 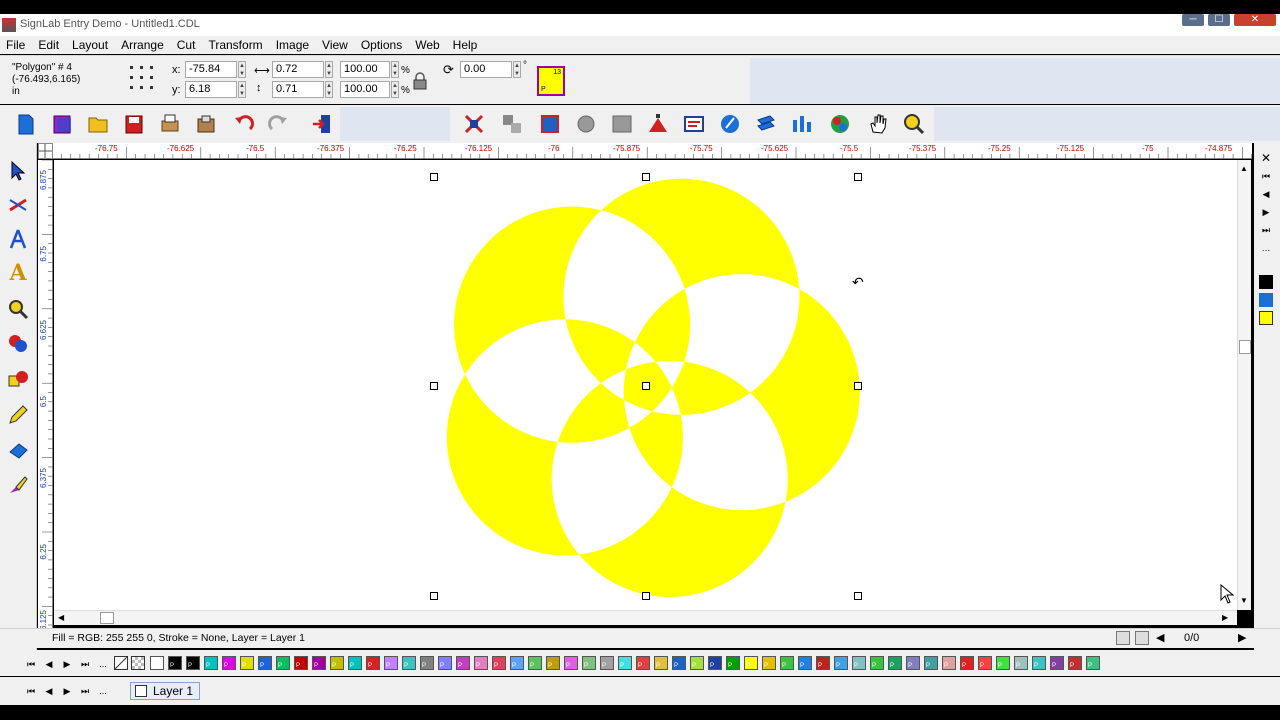 What do you see at coordinates (67, 664) in the screenshot?
I see `palette-next-icon: ▶` at bounding box center [67, 664].